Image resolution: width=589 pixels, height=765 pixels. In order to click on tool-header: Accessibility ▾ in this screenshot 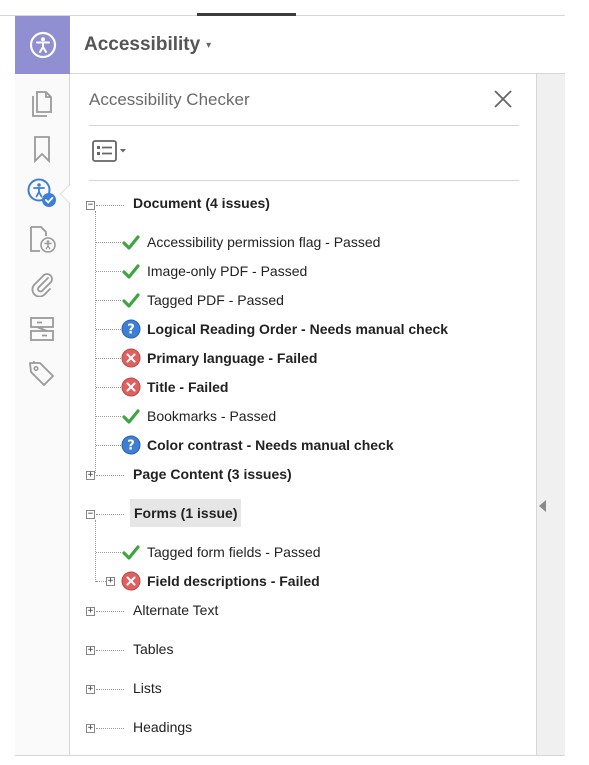, I will do `click(317, 45)`.